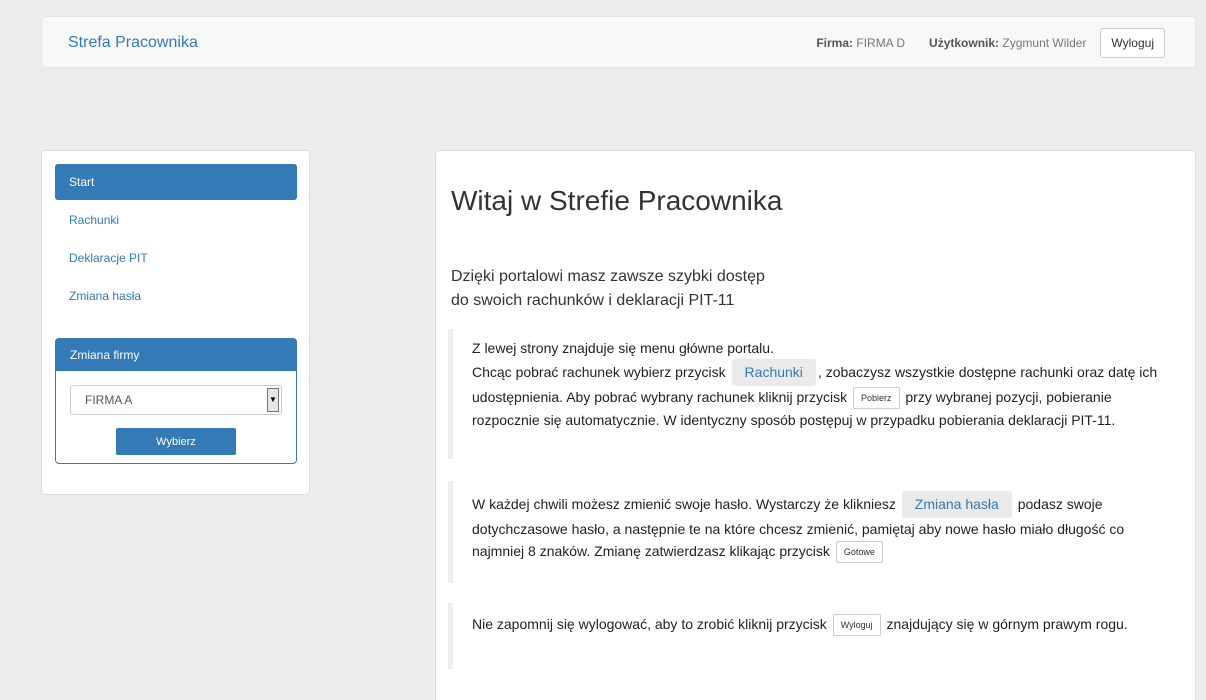 The image size is (1206, 700). Describe the element at coordinates (1044, 43) in the screenshot. I see `user-value: Zygmunt Wilder` at that location.